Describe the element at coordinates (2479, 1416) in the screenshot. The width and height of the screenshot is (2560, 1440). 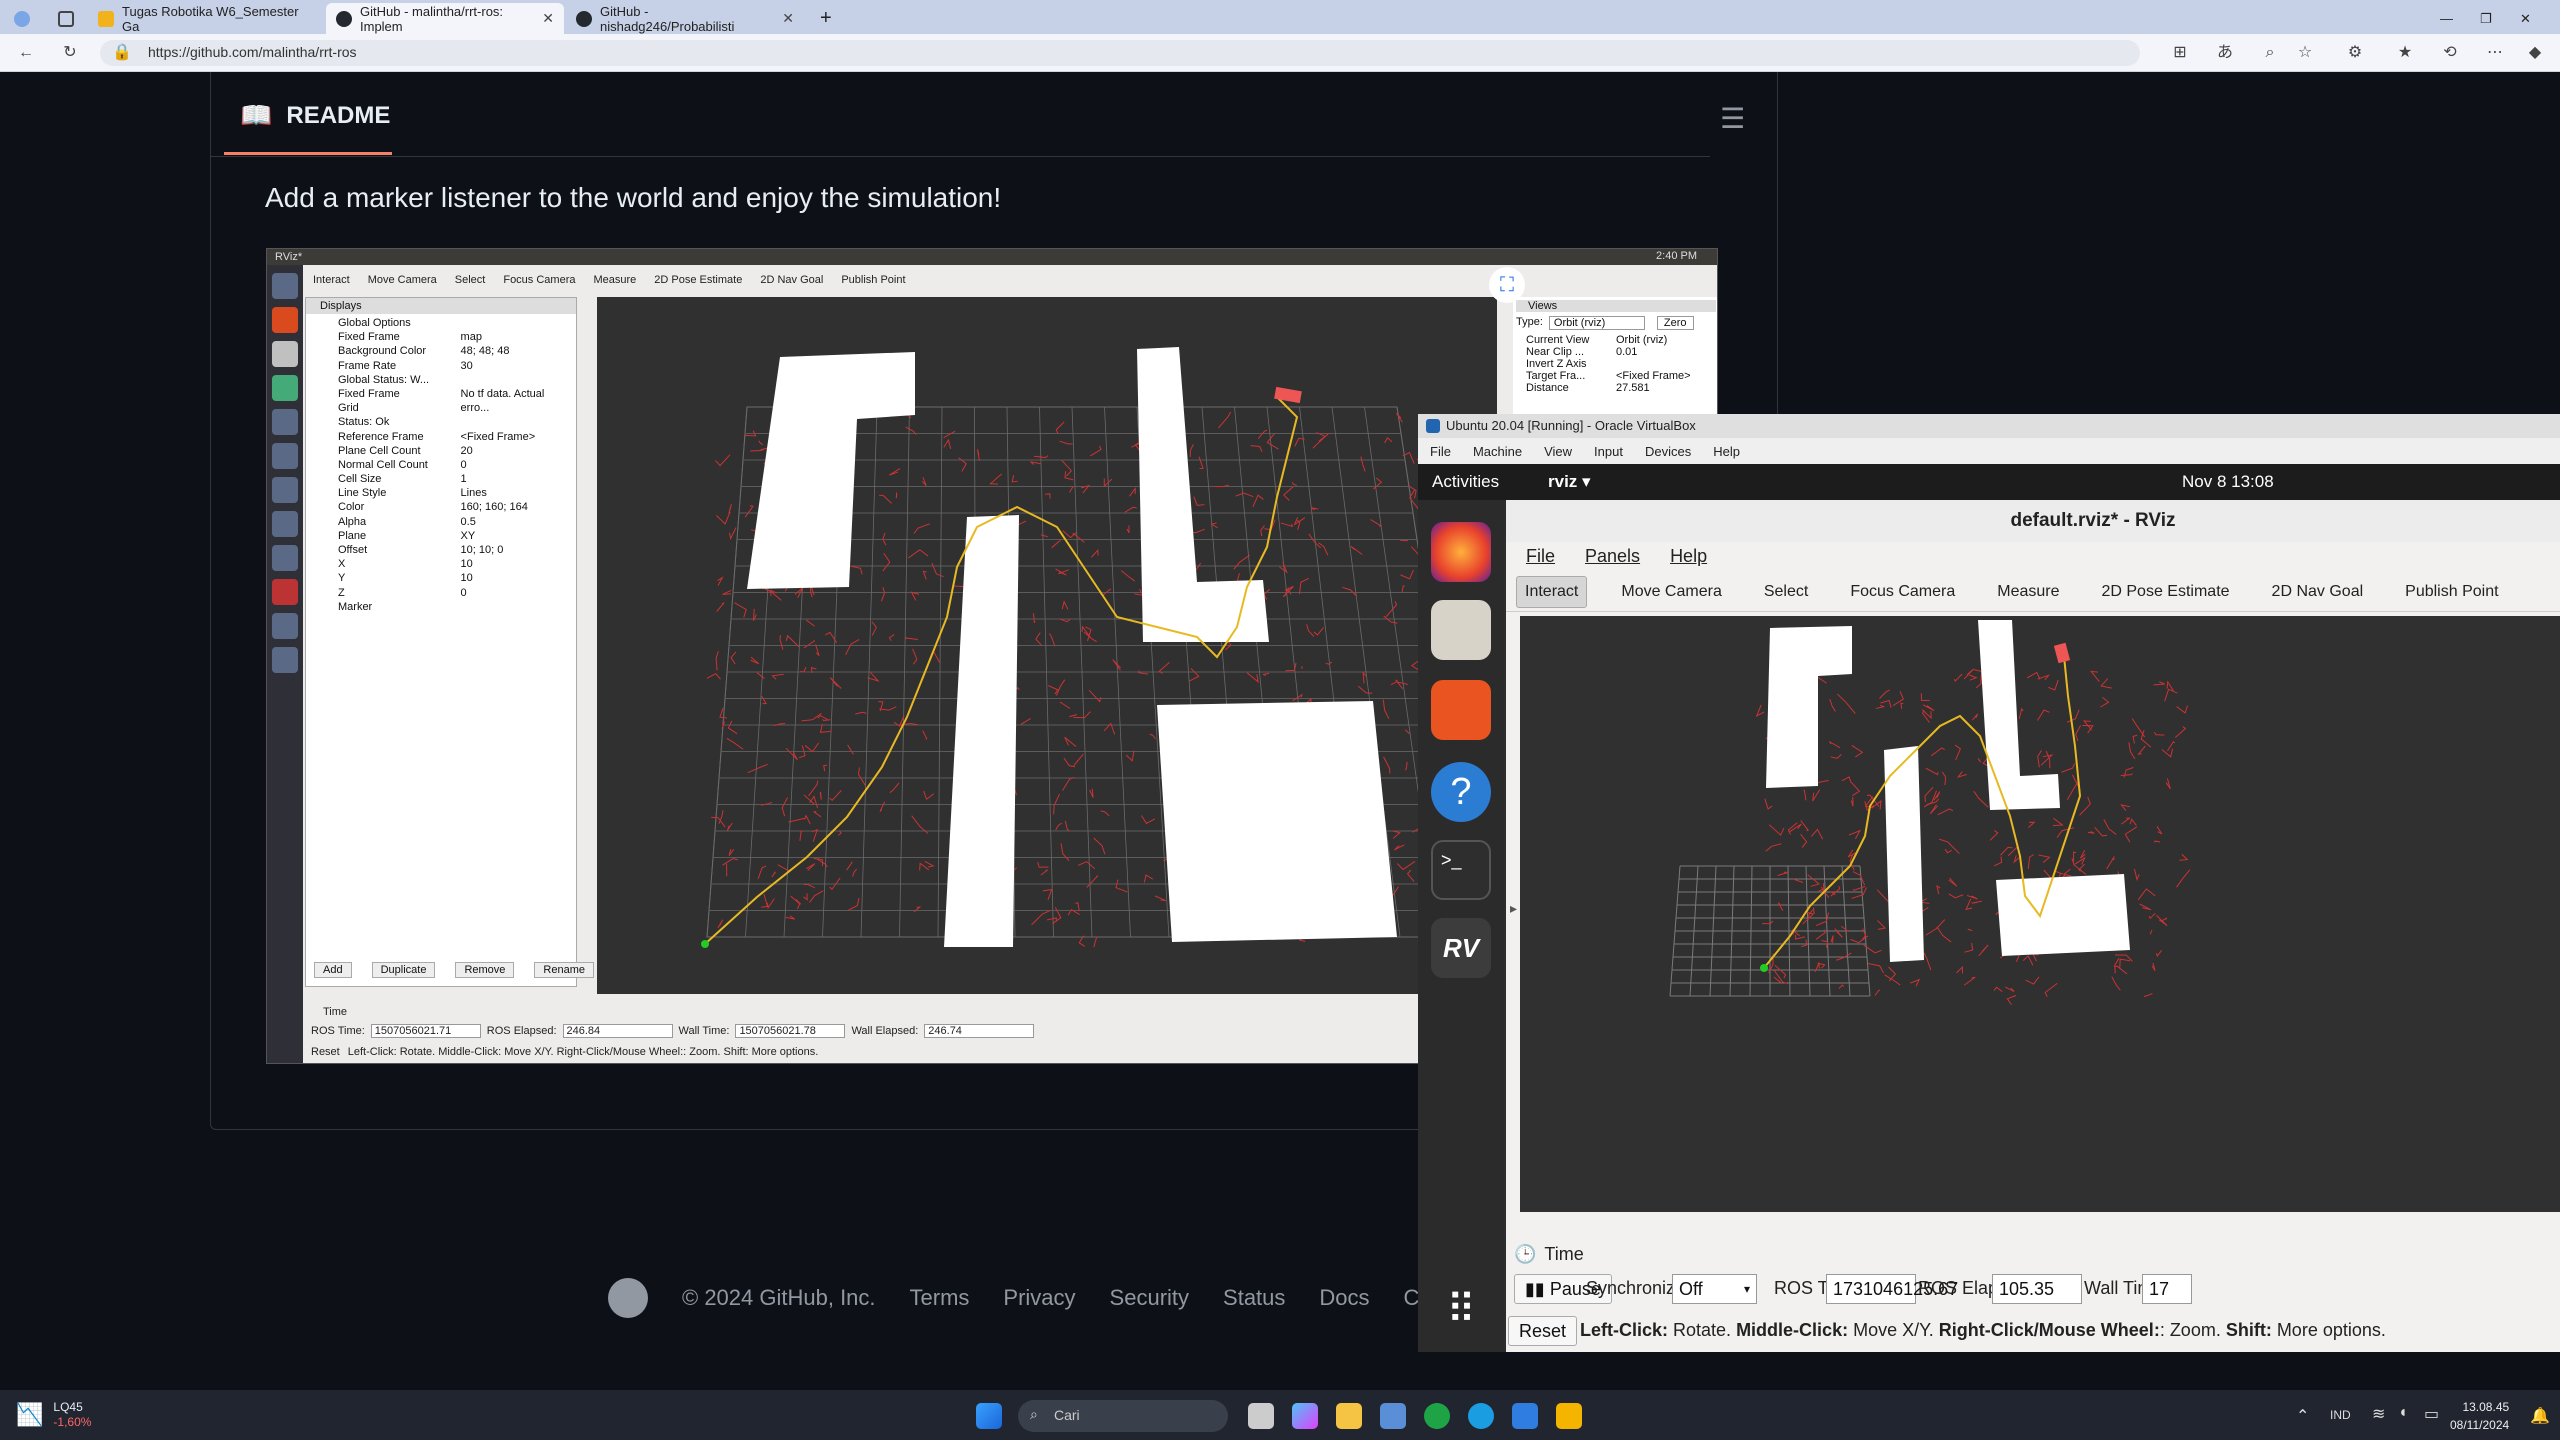
I see `system-clock: 13.08.45 08/11/2024` at that location.